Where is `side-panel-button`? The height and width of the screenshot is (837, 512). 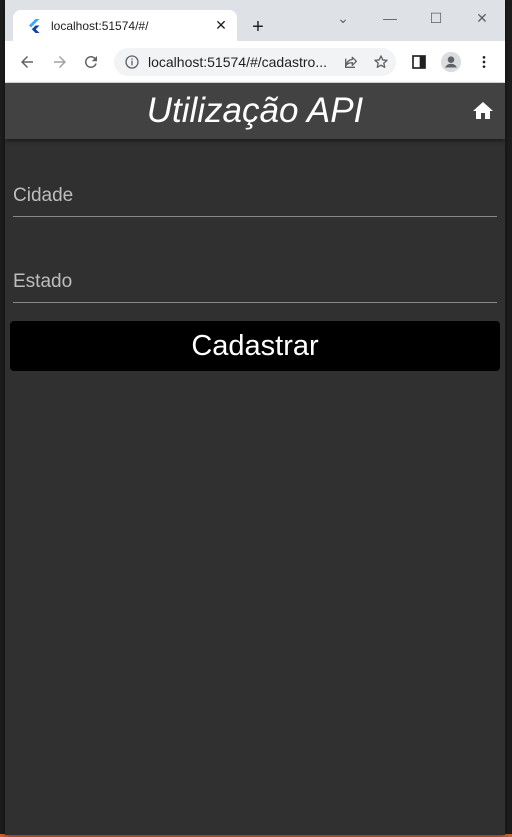
side-panel-button is located at coordinates (419, 62).